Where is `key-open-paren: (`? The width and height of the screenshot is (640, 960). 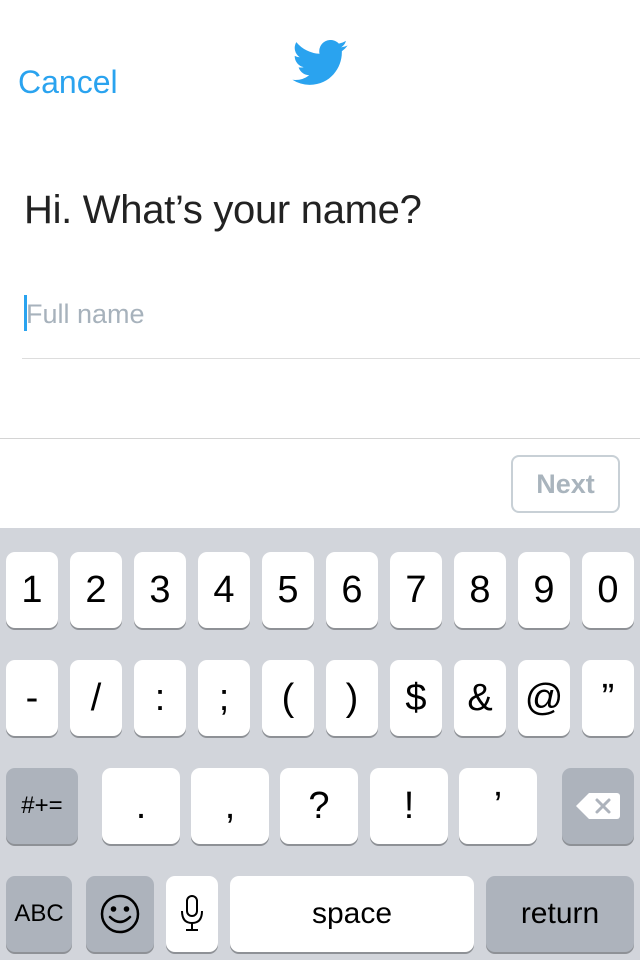 key-open-paren: ( is located at coordinates (288, 698).